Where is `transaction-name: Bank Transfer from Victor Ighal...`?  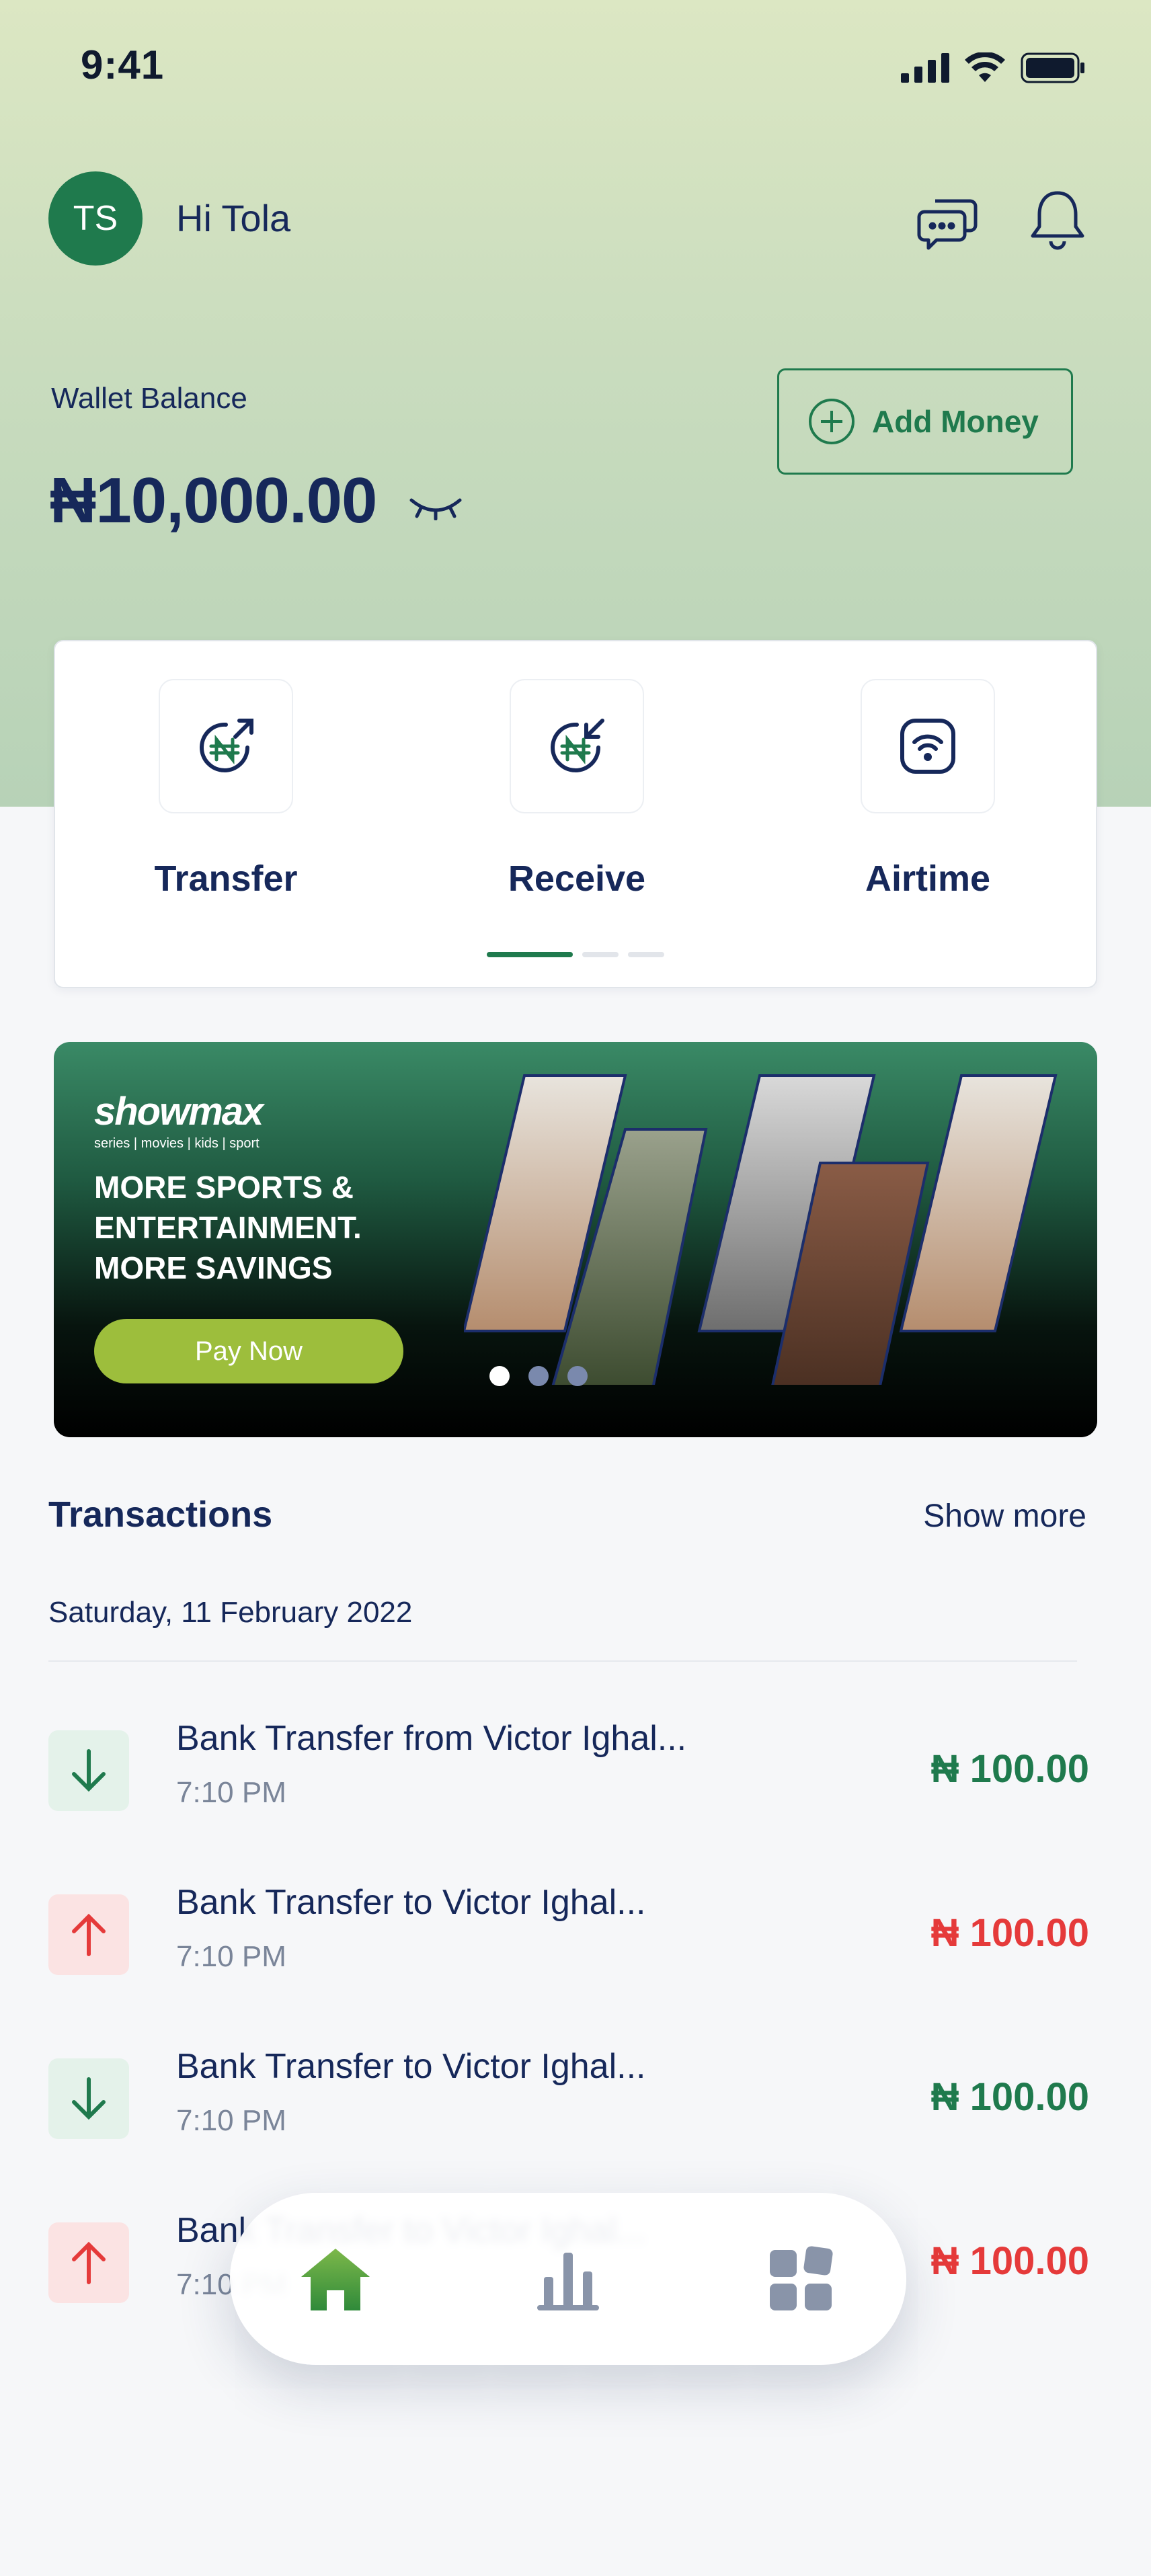 transaction-name: Bank Transfer from Victor Ighal... is located at coordinates (431, 1738).